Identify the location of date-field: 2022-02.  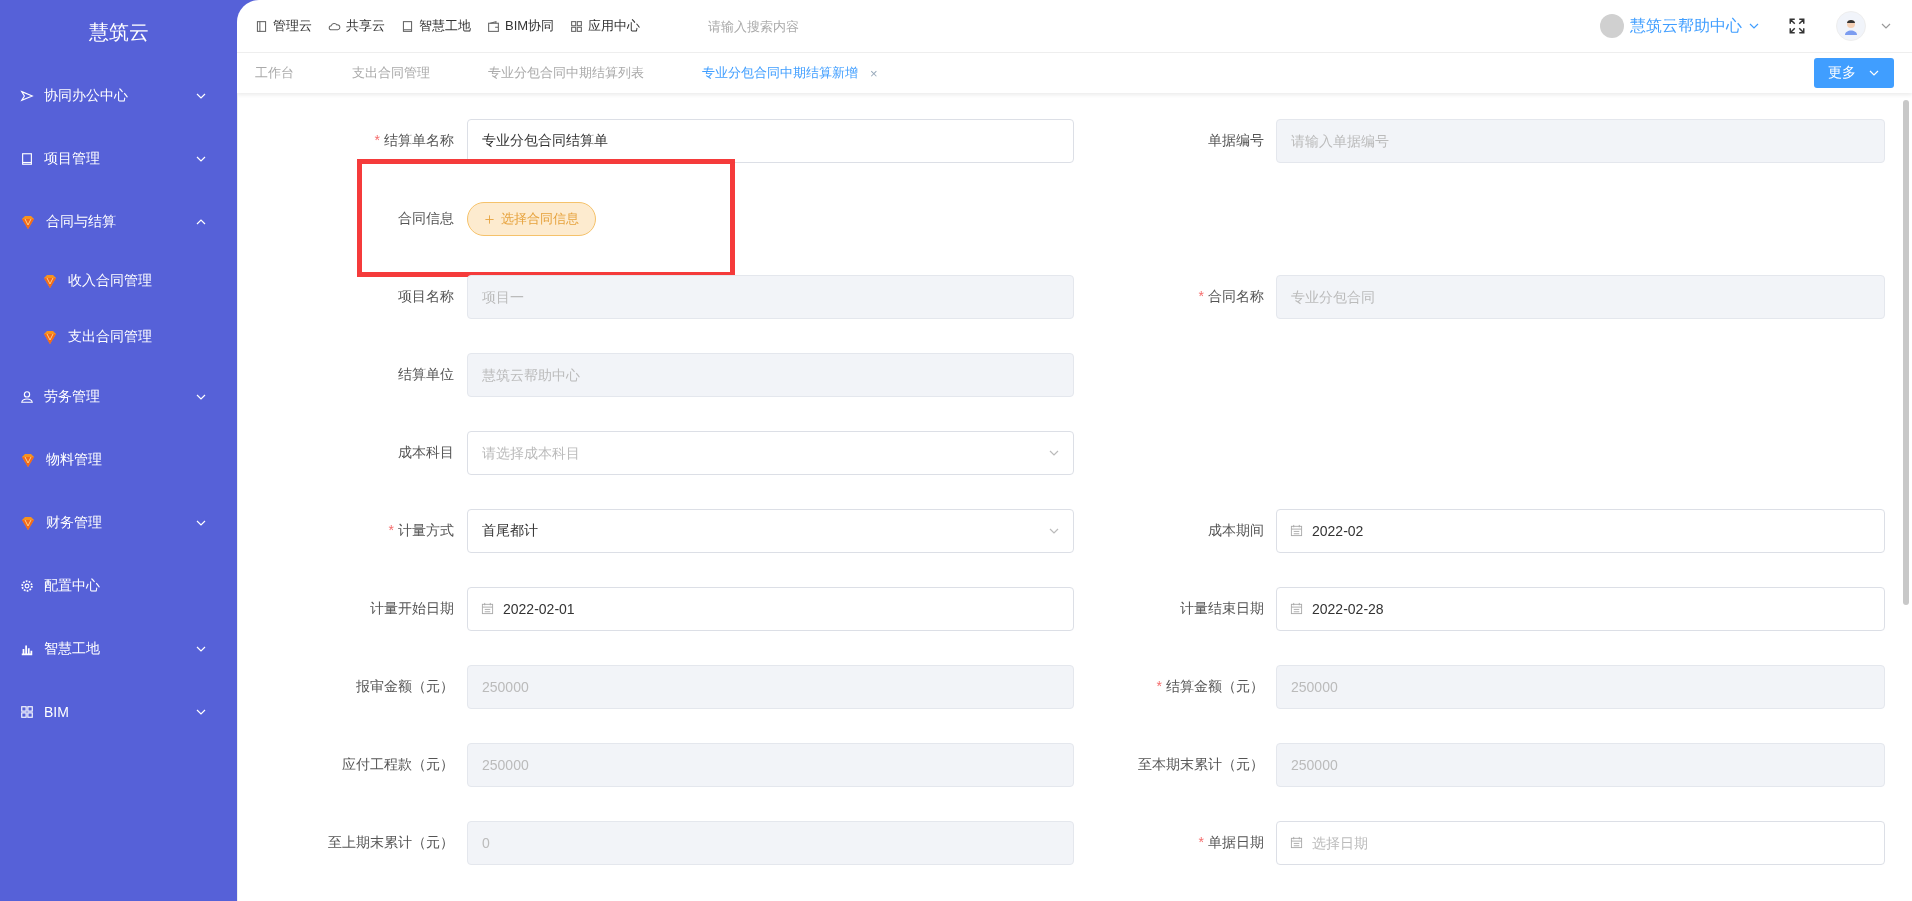
(1580, 531).